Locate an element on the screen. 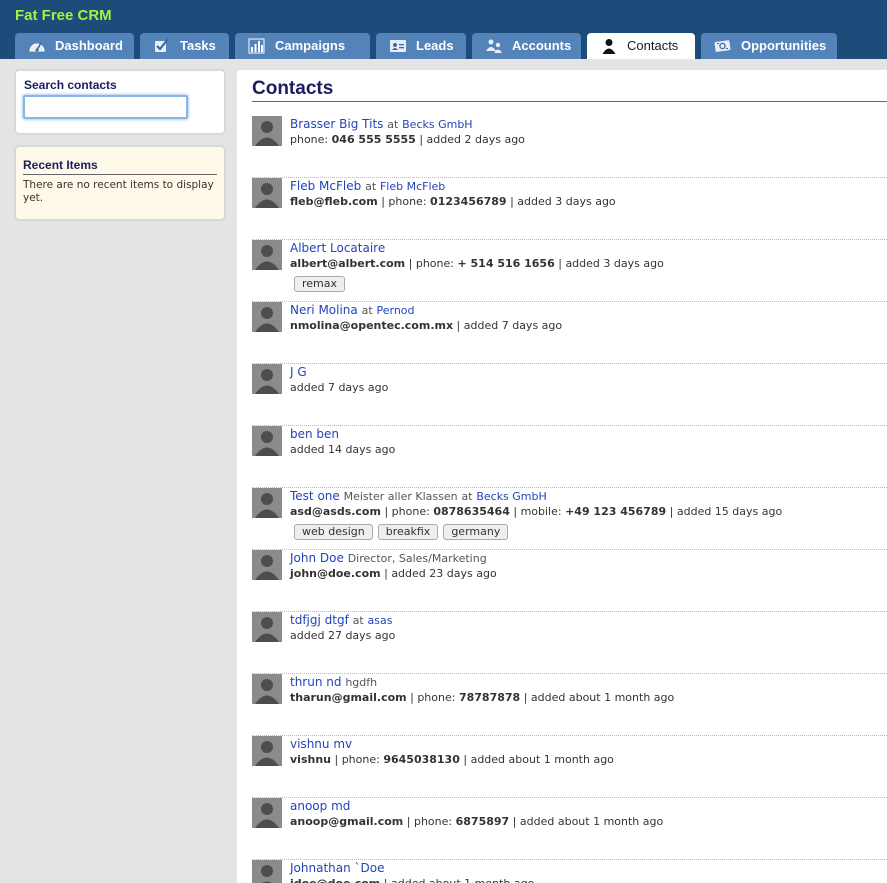  tasks-icon is located at coordinates (162, 46).